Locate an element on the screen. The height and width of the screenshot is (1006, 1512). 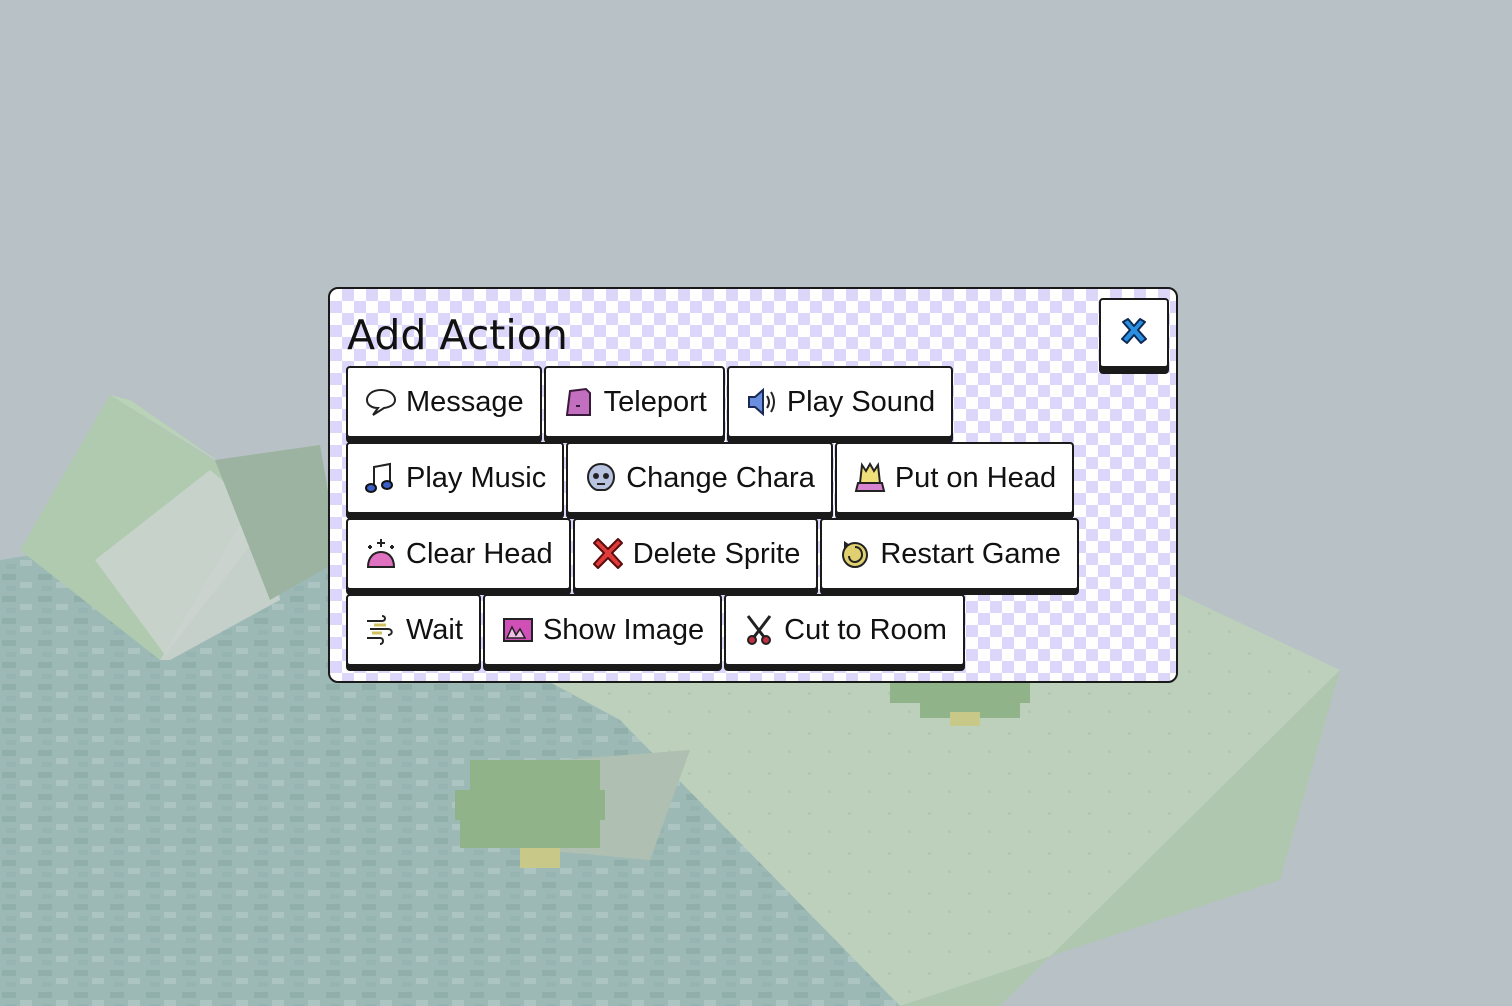
change-chara-button: Change Chara is located at coordinates (699, 478).